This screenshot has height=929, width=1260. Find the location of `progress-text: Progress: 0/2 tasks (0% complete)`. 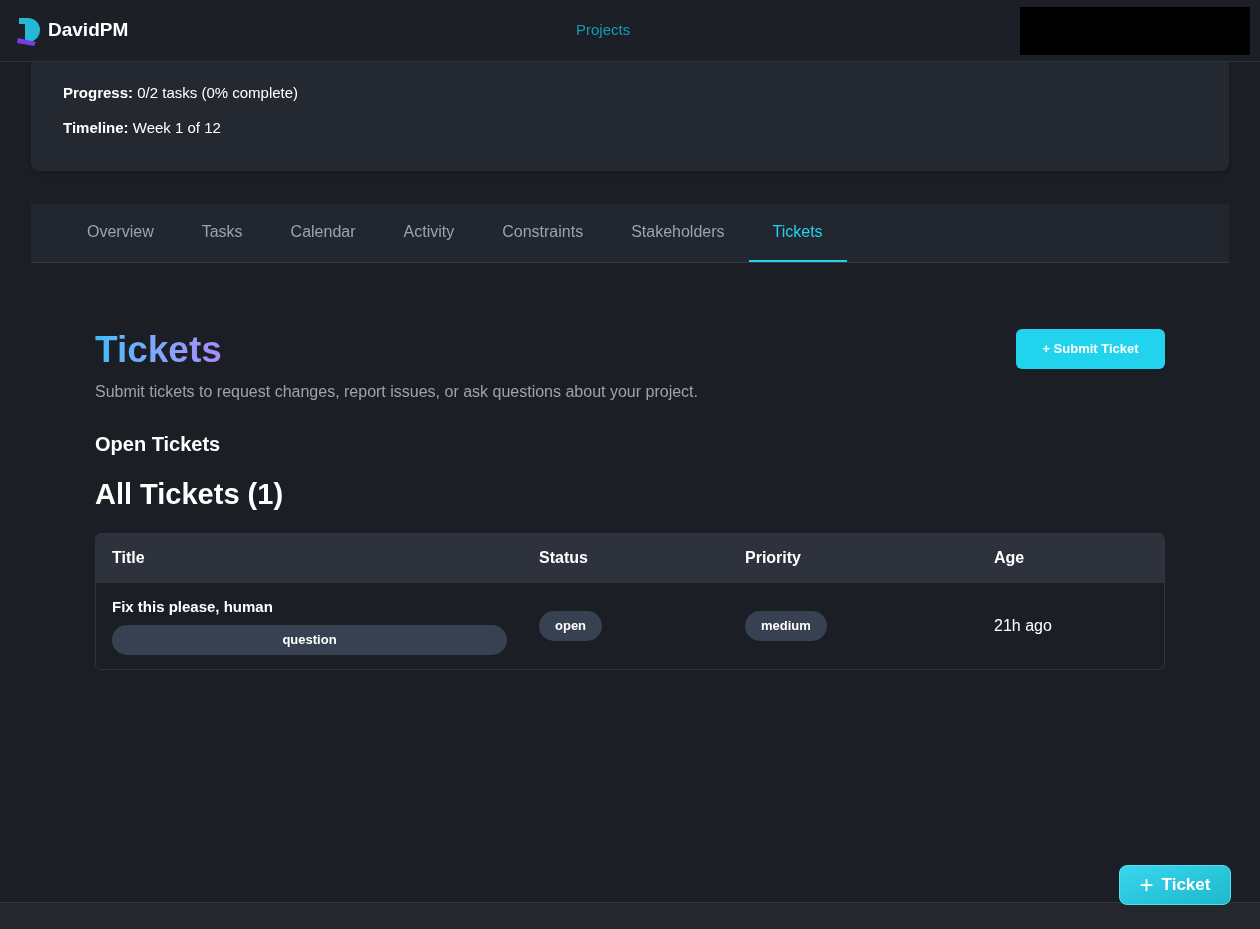

progress-text: Progress: 0/2 tasks (0% complete) is located at coordinates (181, 93).